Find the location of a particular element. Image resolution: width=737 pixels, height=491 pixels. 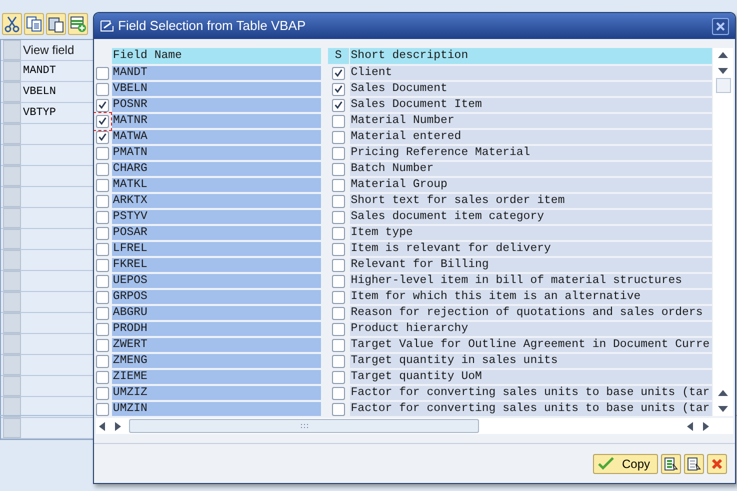

table-cell: Material Group is located at coordinates (531, 185).